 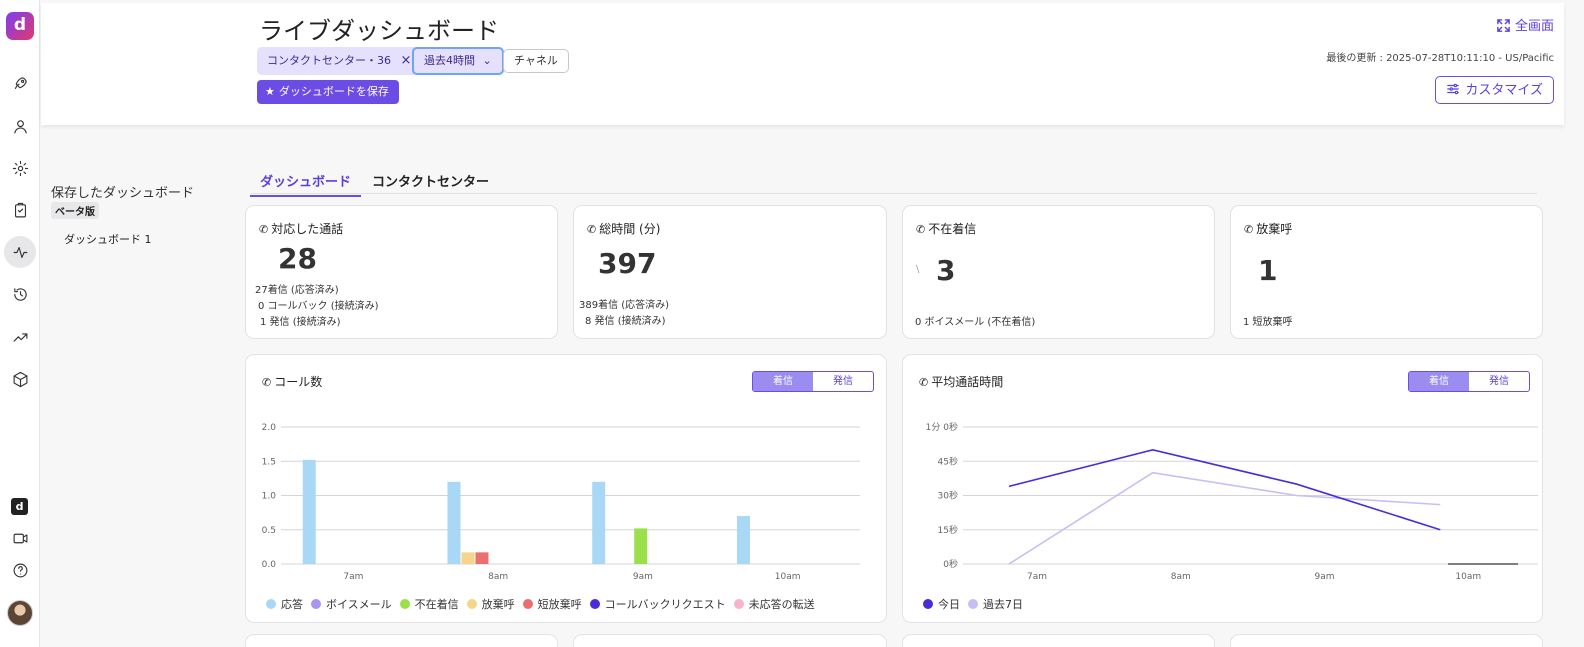 What do you see at coordinates (269, 531) in the screenshot?
I see `y-tick-label: 0.5` at bounding box center [269, 531].